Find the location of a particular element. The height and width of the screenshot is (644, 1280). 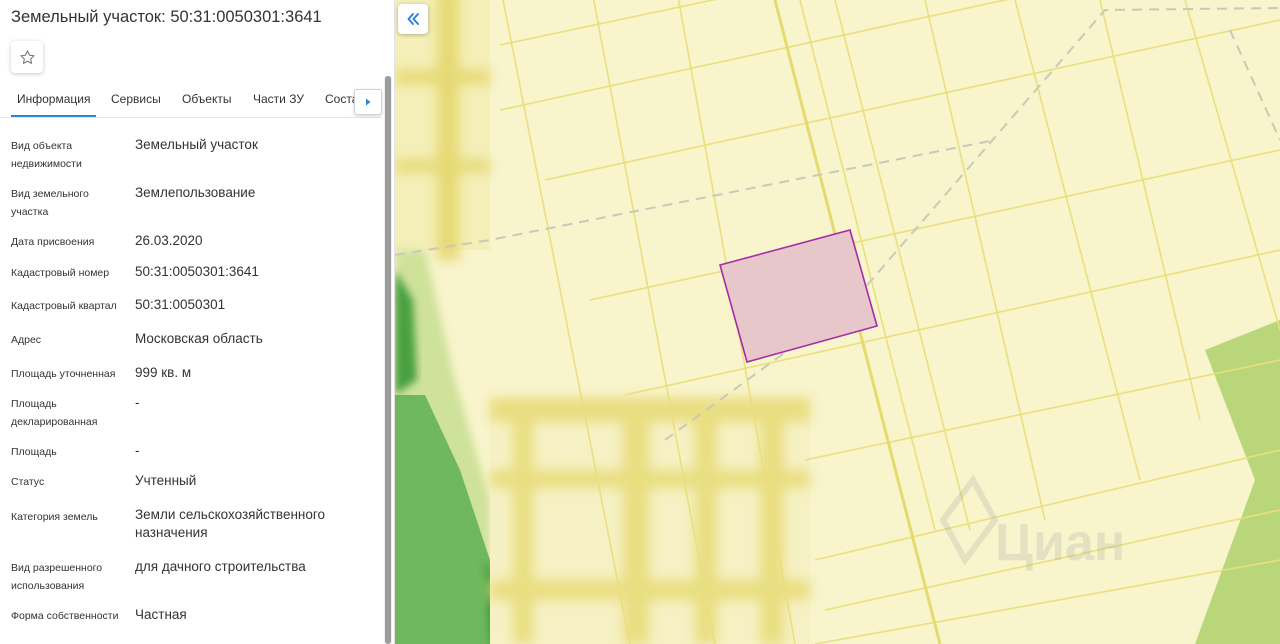

tab-land-parts: Части ЗУ is located at coordinates (278, 100).